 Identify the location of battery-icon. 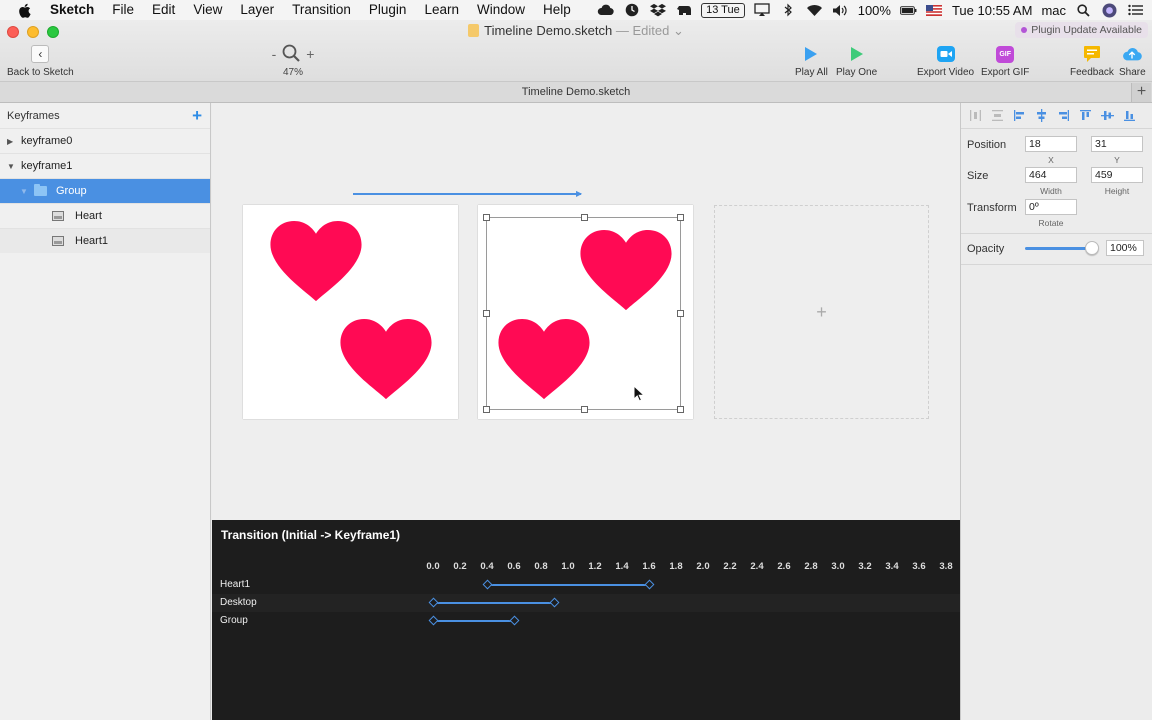
(908, 10).